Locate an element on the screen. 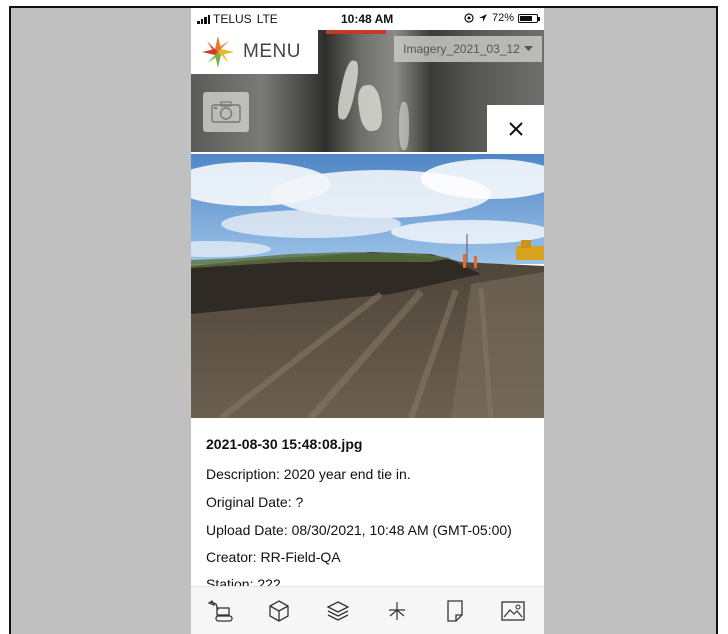 The image size is (728, 634). cube-icon is located at coordinates (279, 611).